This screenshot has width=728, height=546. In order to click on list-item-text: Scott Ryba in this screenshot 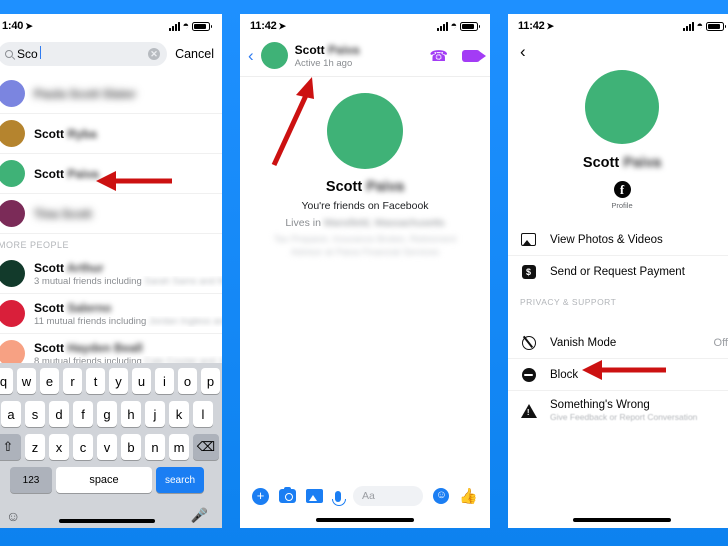, I will do `click(65, 134)`.